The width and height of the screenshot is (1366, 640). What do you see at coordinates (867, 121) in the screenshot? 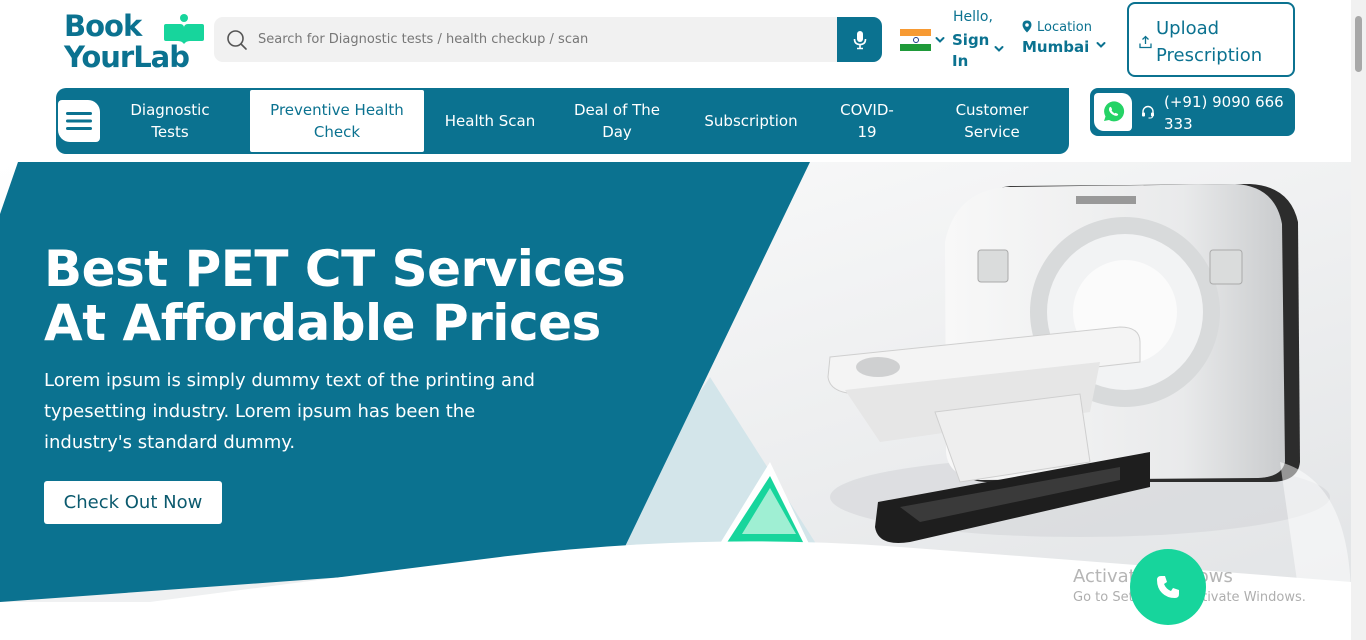
I see `nav-item-covid-19: COVID-19` at bounding box center [867, 121].